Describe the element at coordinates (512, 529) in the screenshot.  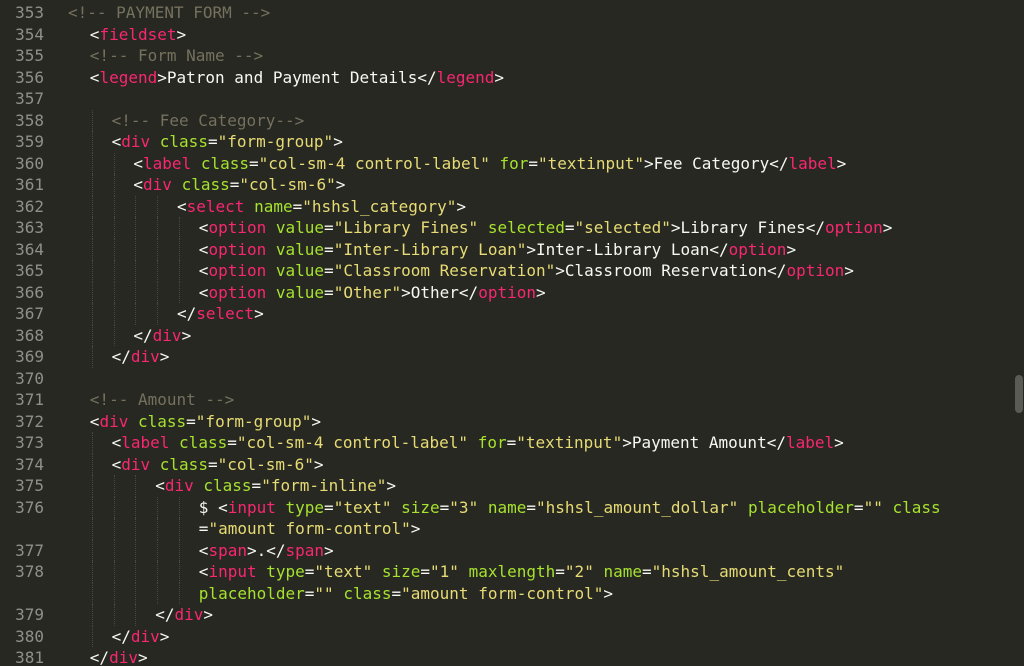
I see `code-line: ="amount form-control">` at that location.